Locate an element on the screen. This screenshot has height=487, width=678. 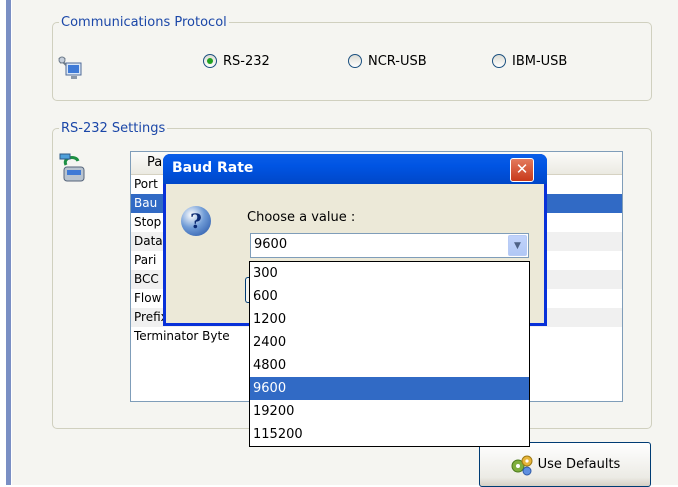
communications-protocol-legend: Communications Protocol is located at coordinates (144, 22).